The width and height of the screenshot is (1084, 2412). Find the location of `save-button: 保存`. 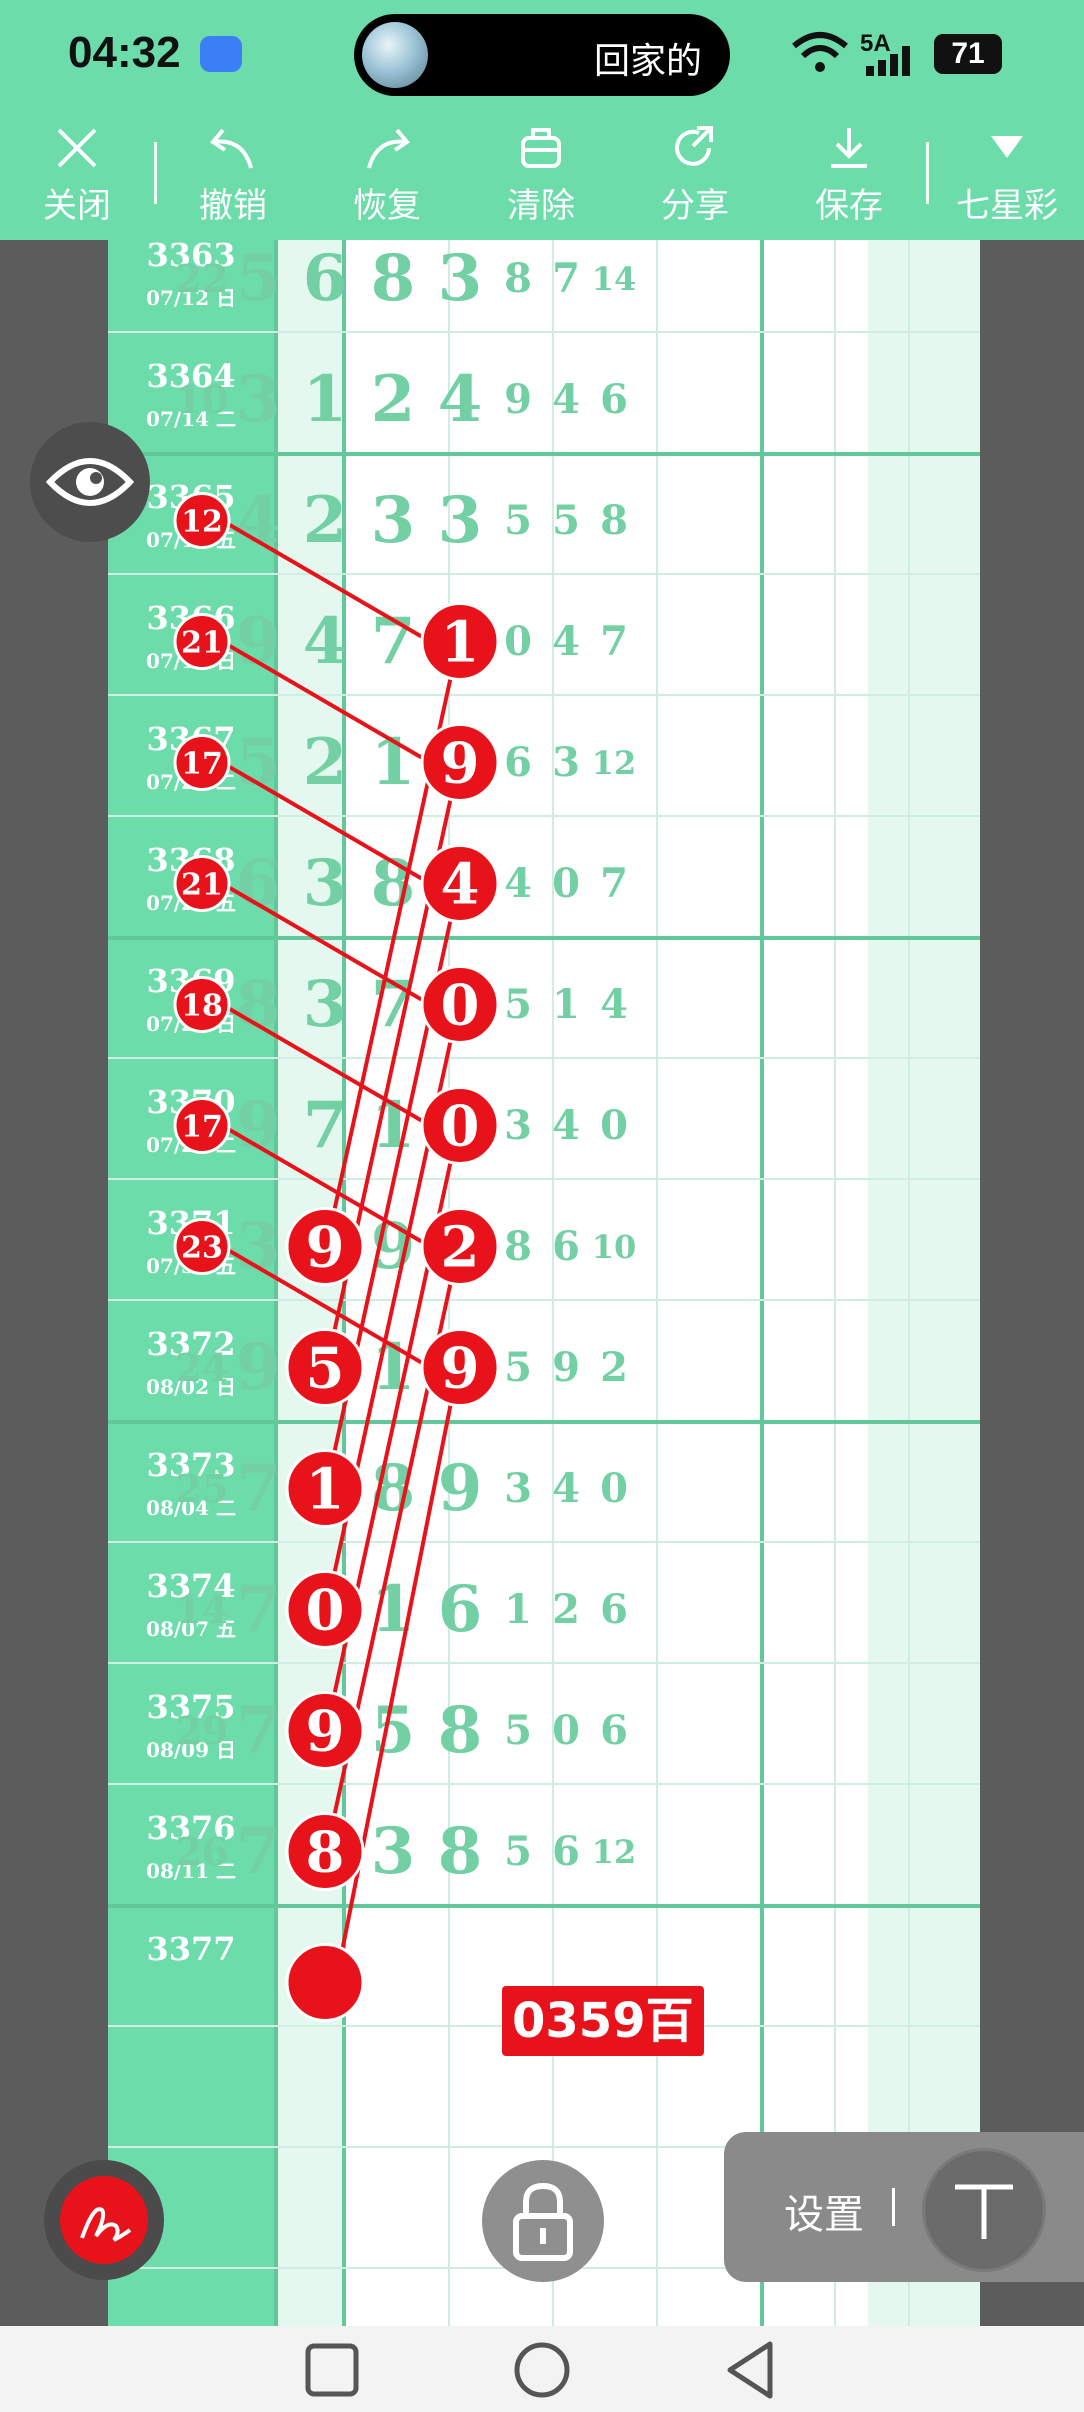

save-button: 保存 is located at coordinates (849, 174).